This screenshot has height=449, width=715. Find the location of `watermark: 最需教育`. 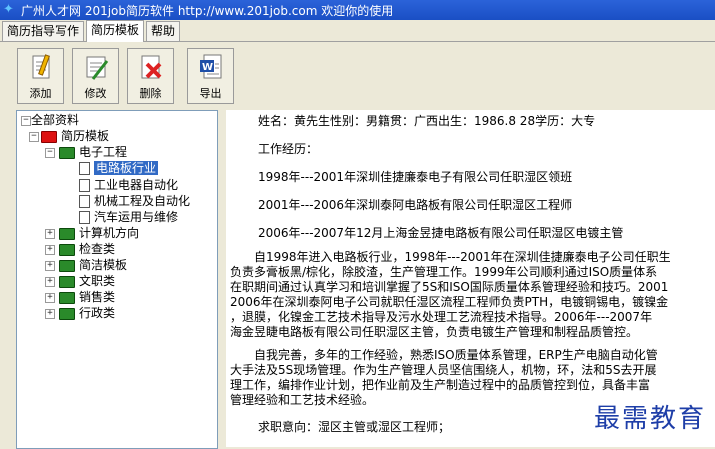

watermark: 最需教育 is located at coordinates (650, 419).